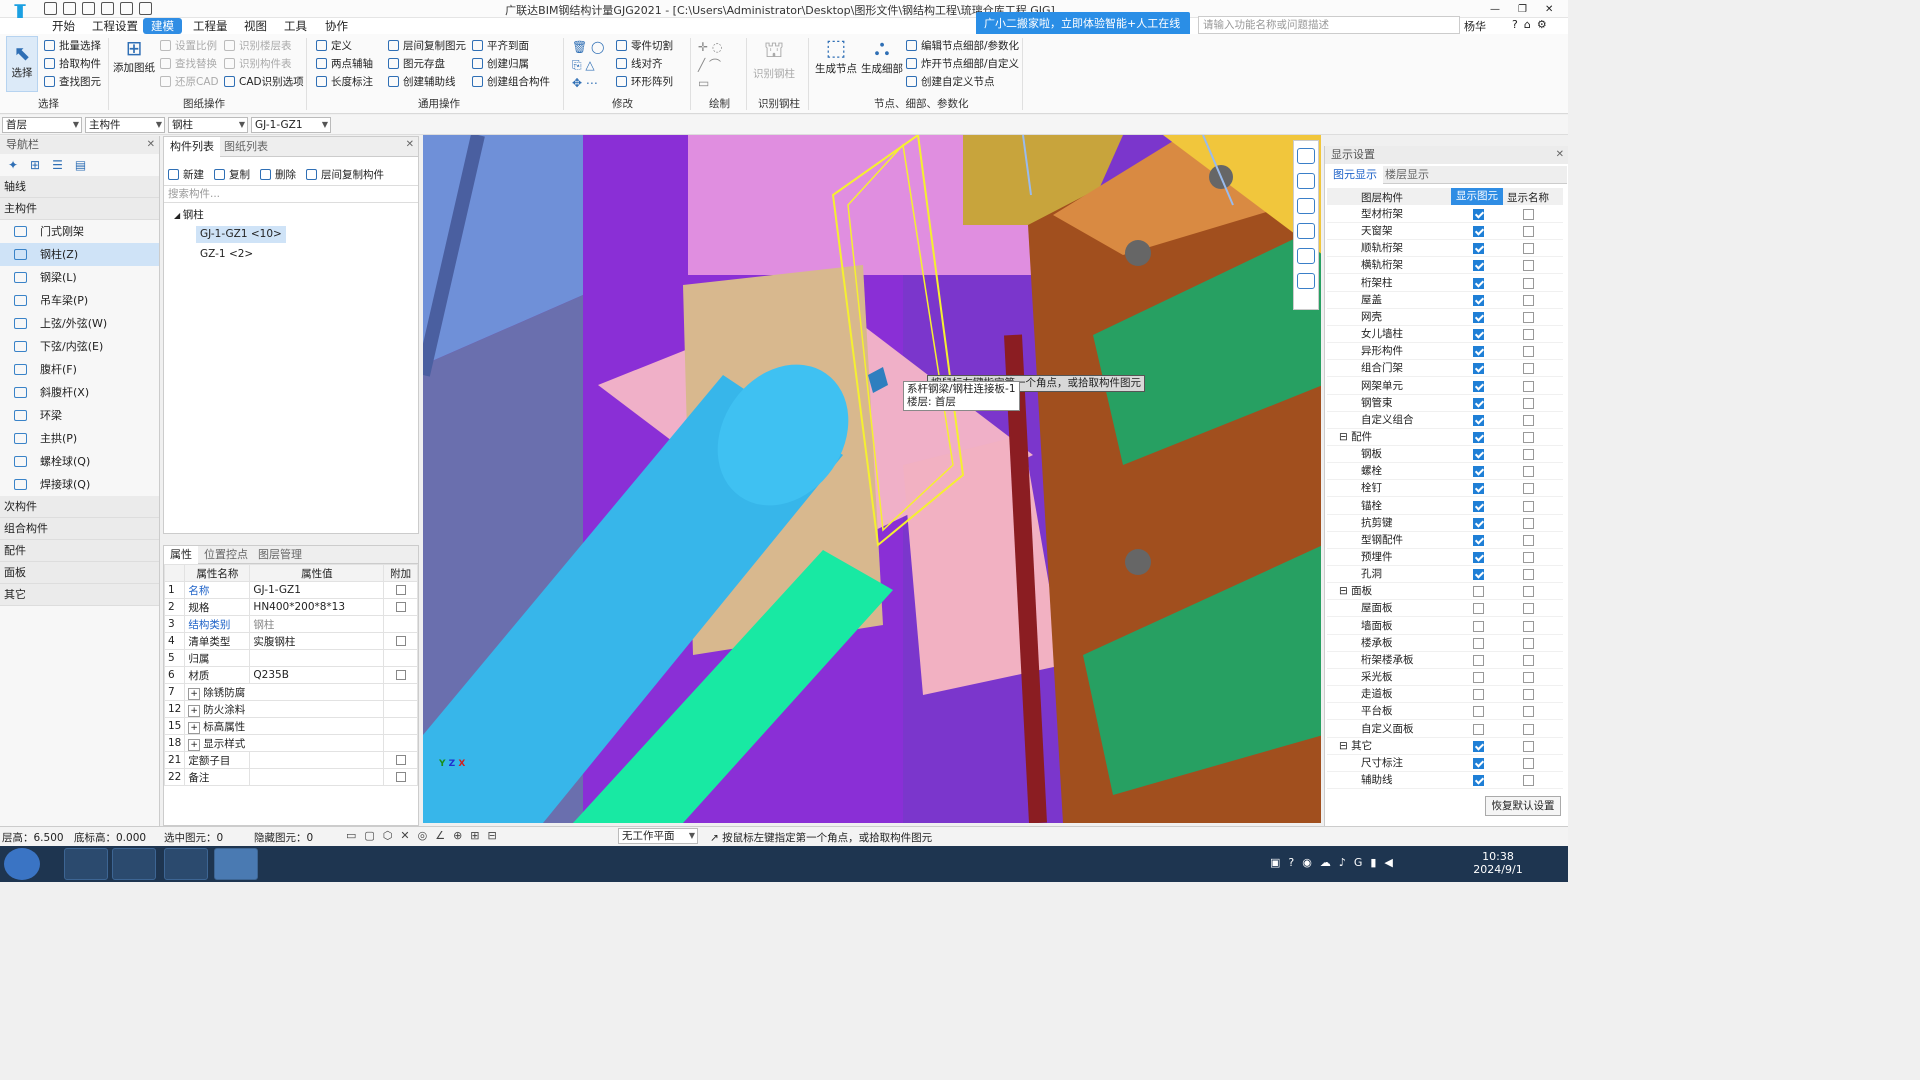 This screenshot has height=1080, width=1920. What do you see at coordinates (79, 573) in the screenshot?
I see `nav-category-panels: 面板` at bounding box center [79, 573].